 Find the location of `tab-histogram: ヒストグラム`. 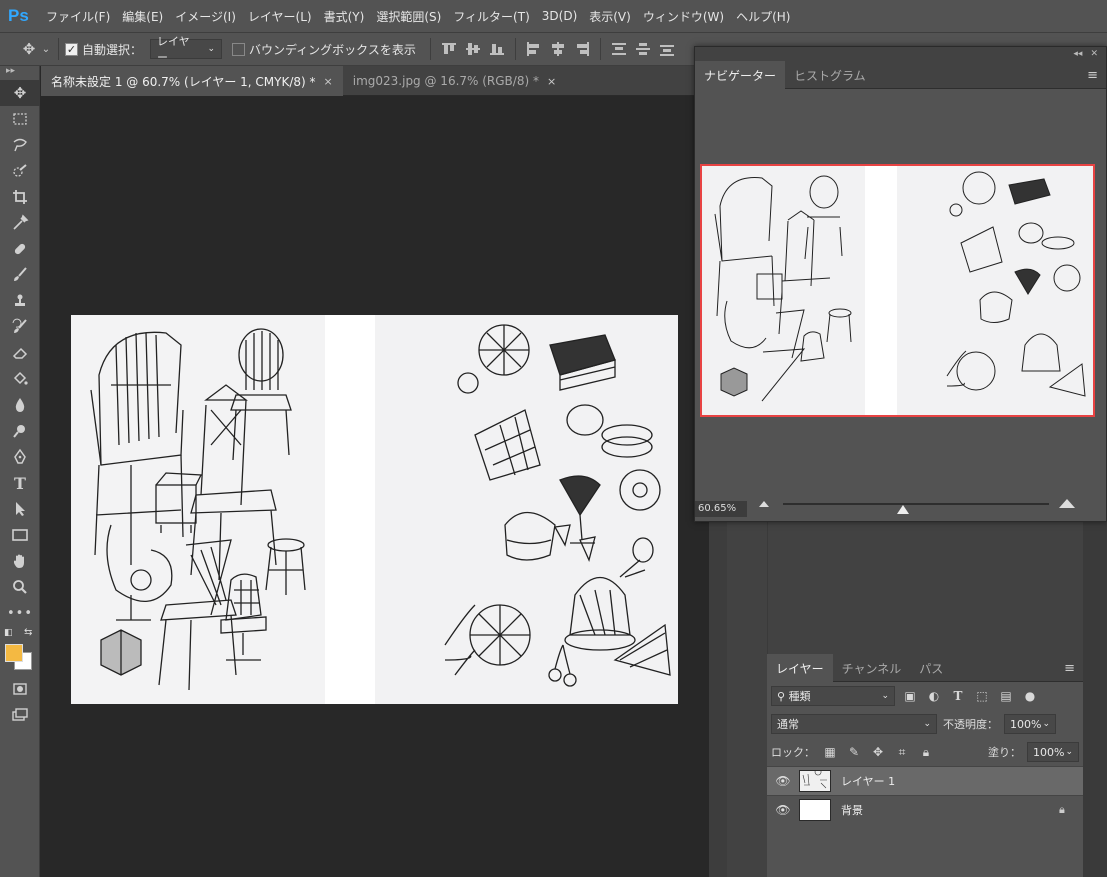

tab-histogram: ヒストグラム is located at coordinates (830, 75).